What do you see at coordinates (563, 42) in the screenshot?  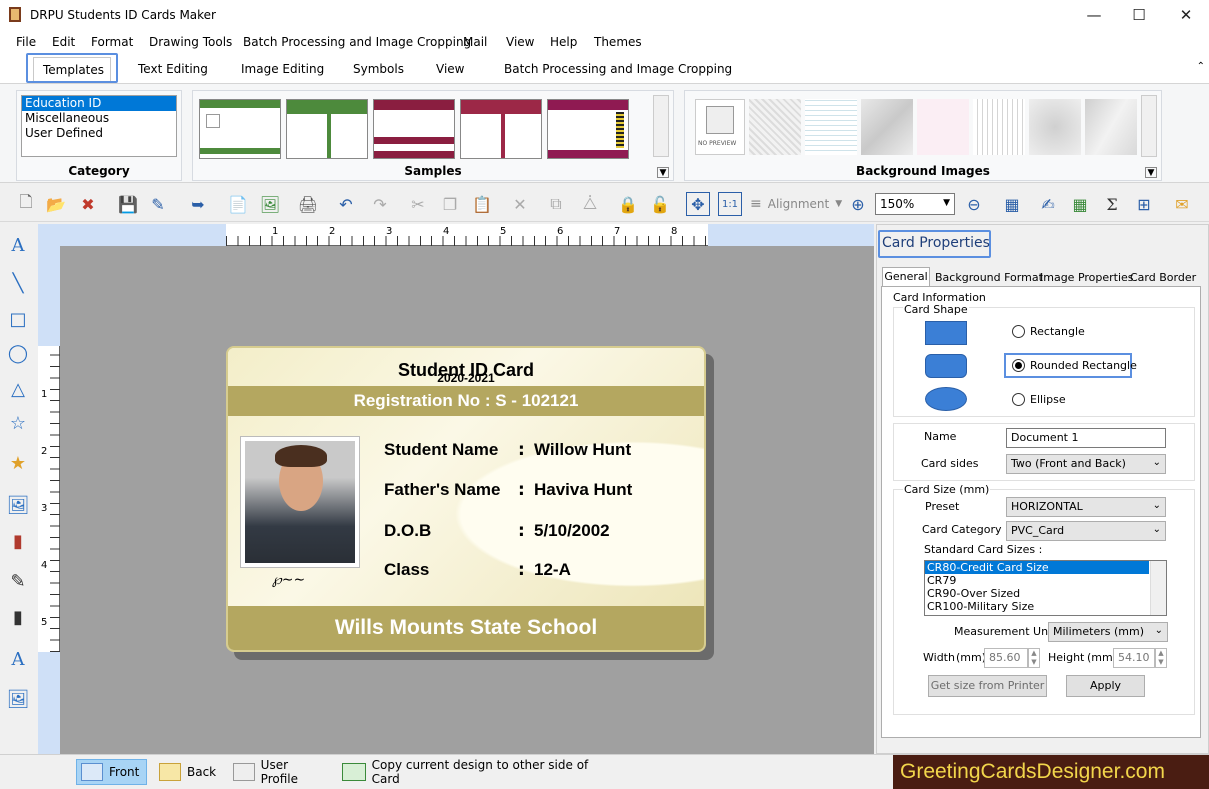 I see `menu-help: Help` at bounding box center [563, 42].